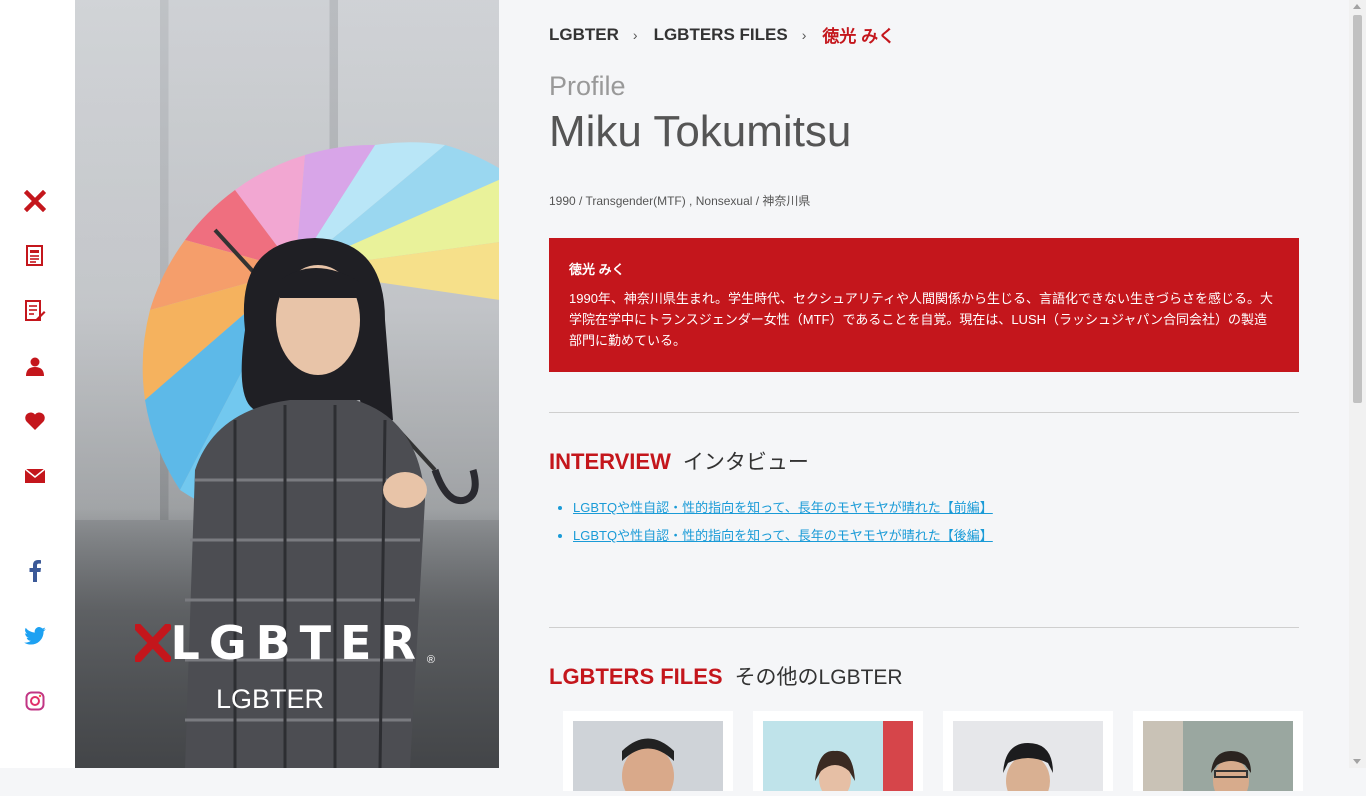  Describe the element at coordinates (35, 701) in the screenshot. I see `instagram-icon` at that location.